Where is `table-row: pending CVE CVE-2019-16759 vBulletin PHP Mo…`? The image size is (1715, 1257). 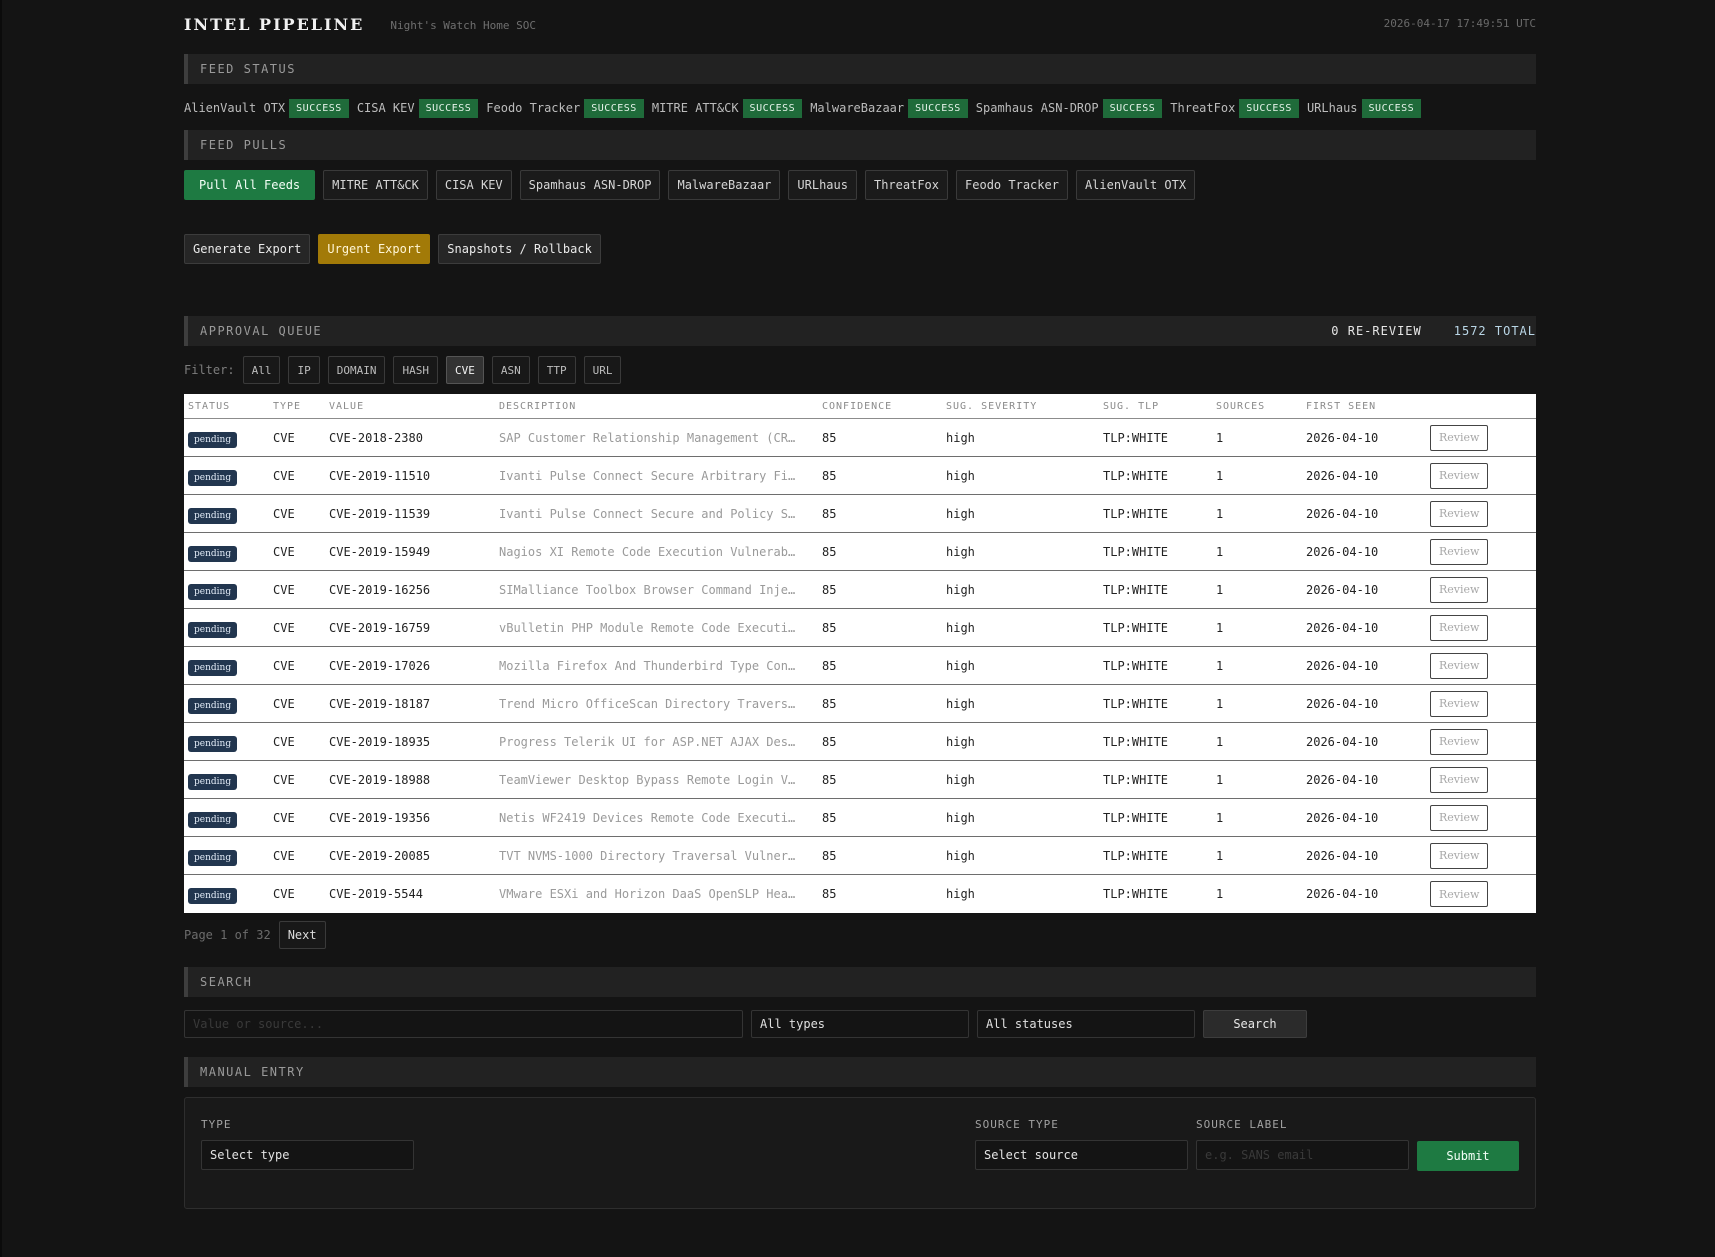 table-row: pending CVE CVE-2019-16759 vBulletin PHP Mo… is located at coordinates (860, 628).